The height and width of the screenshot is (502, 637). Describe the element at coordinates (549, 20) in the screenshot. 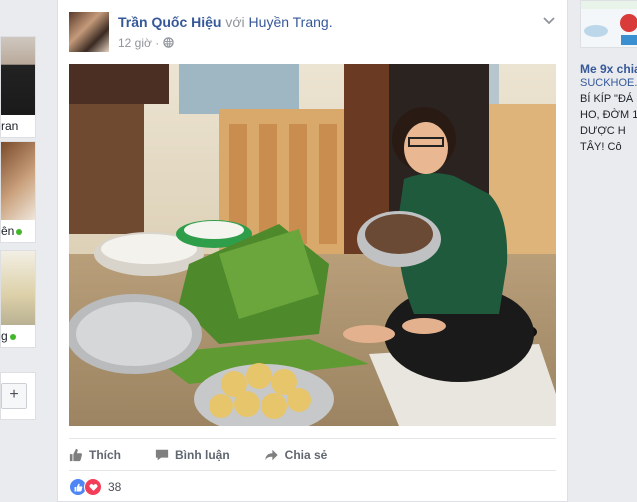

I see `chevron-down-icon` at that location.